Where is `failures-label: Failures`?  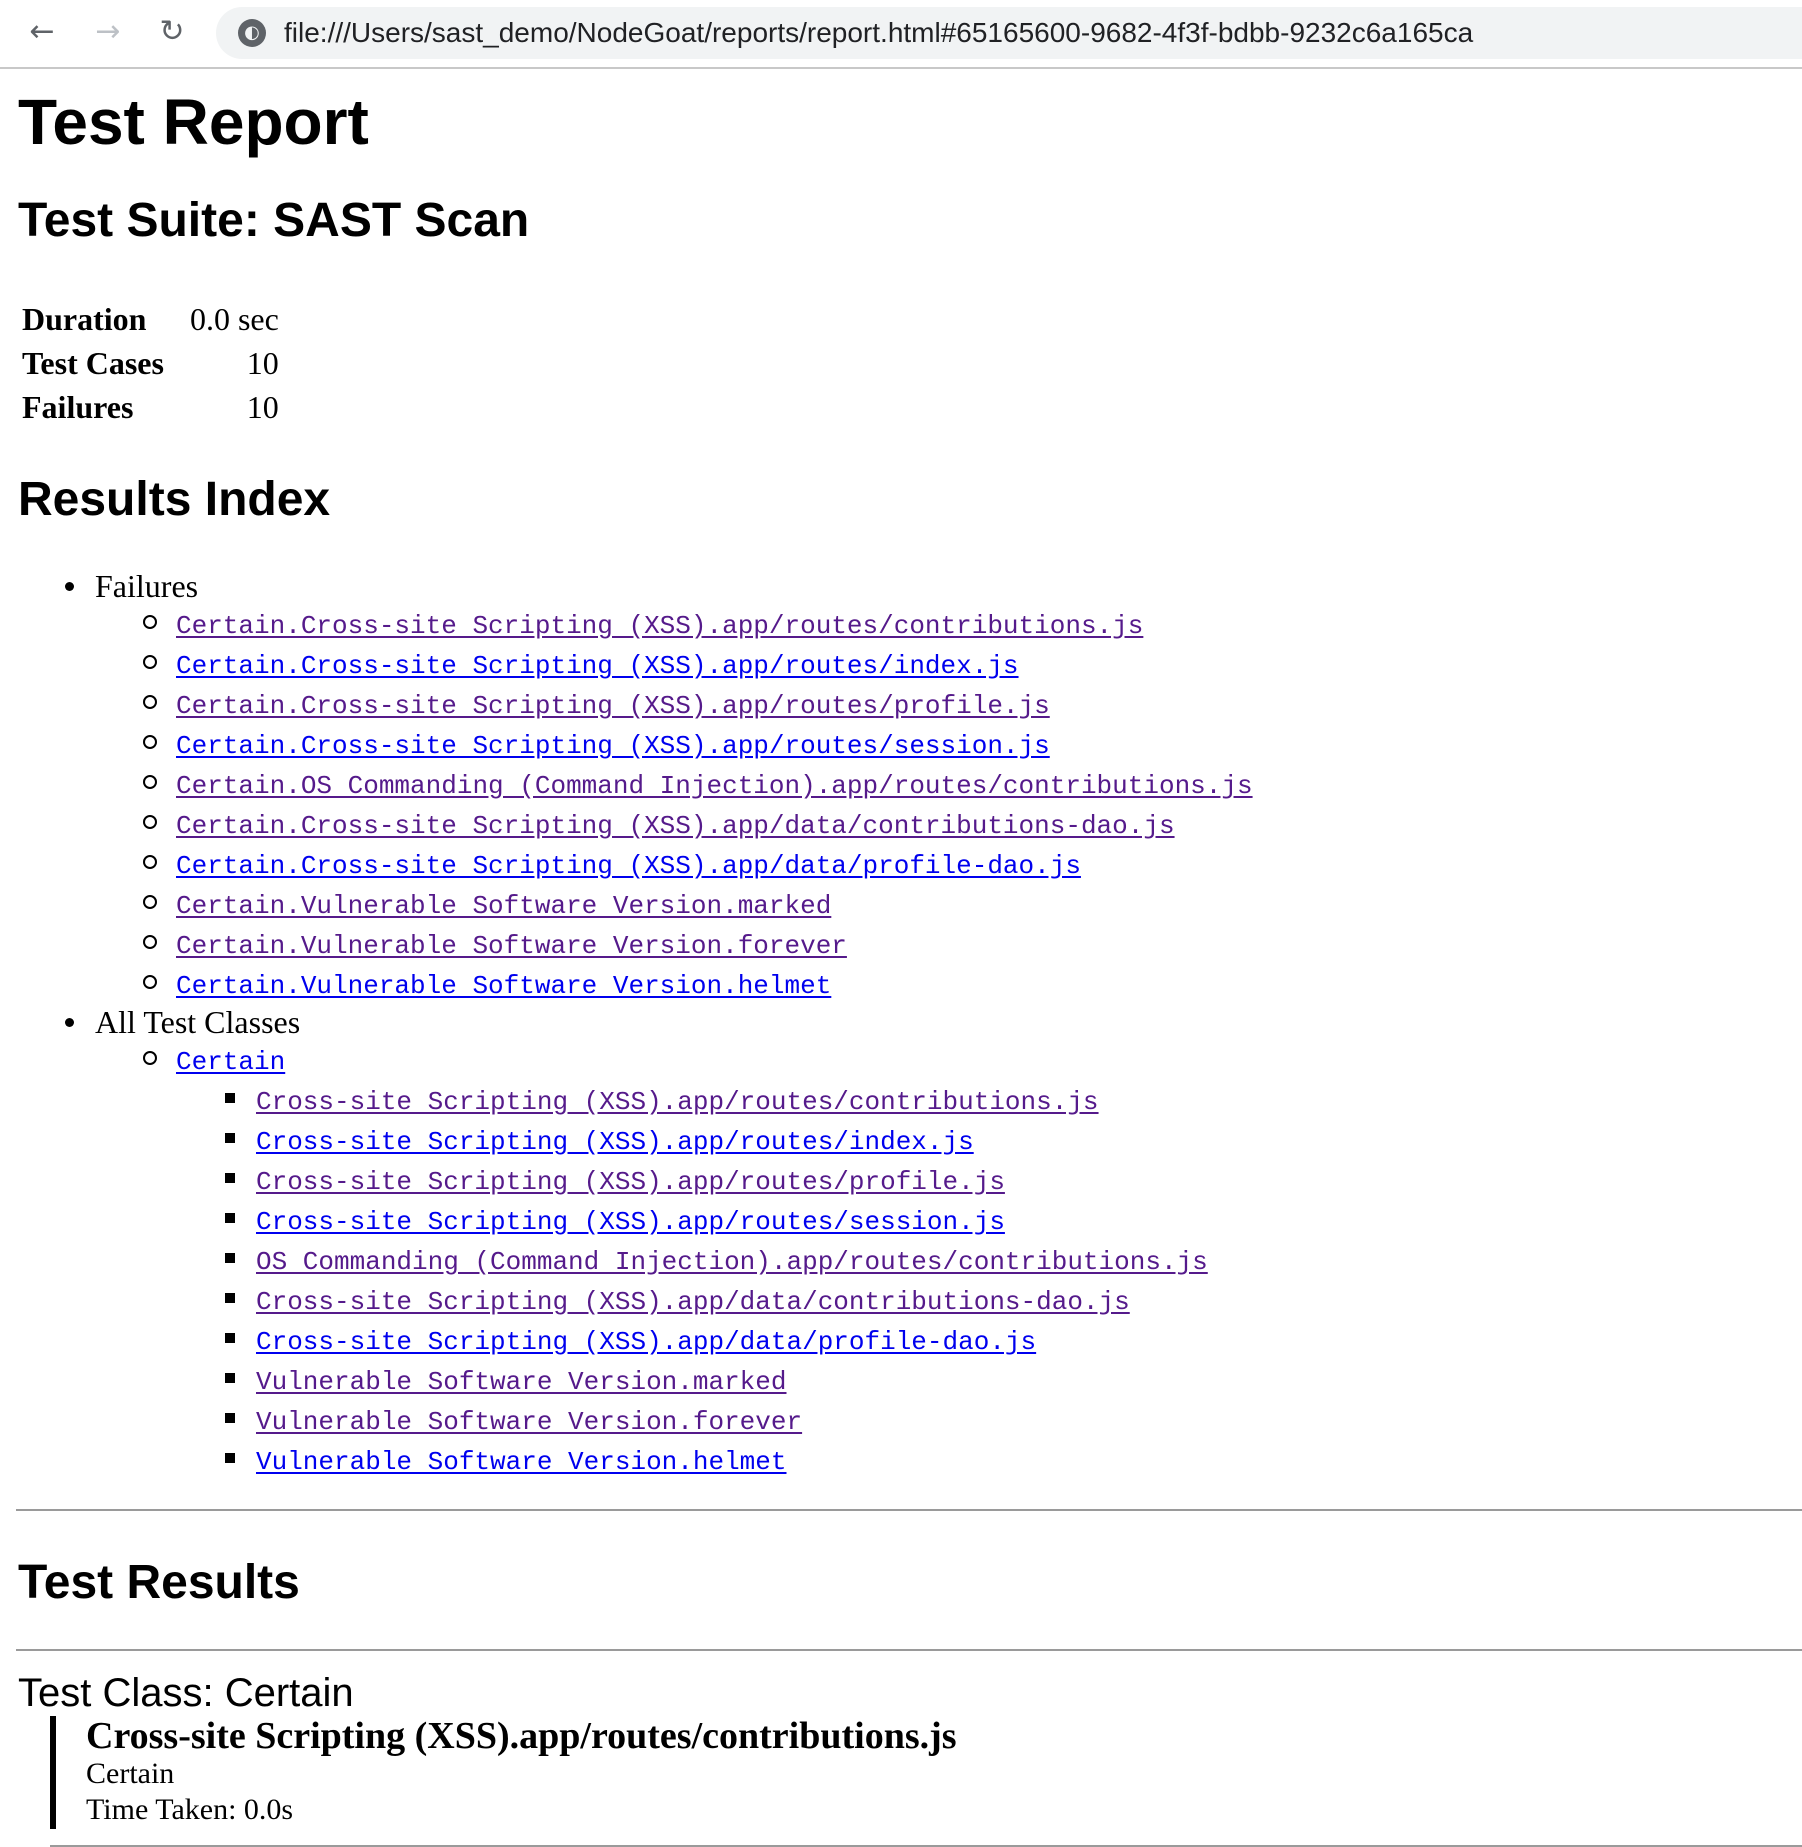
failures-label: Failures is located at coordinates (147, 586).